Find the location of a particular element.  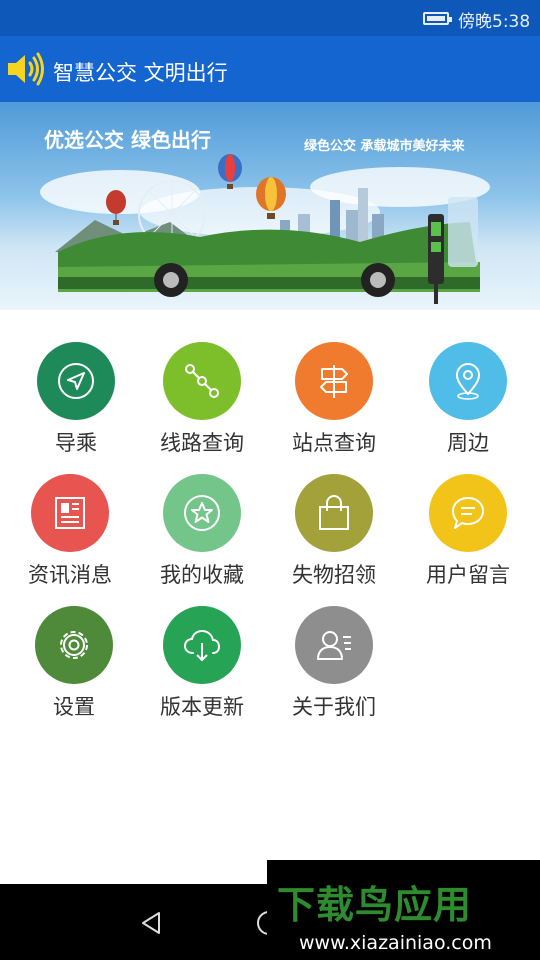

menu-item-settings: 设置 is located at coordinates (74, 646).